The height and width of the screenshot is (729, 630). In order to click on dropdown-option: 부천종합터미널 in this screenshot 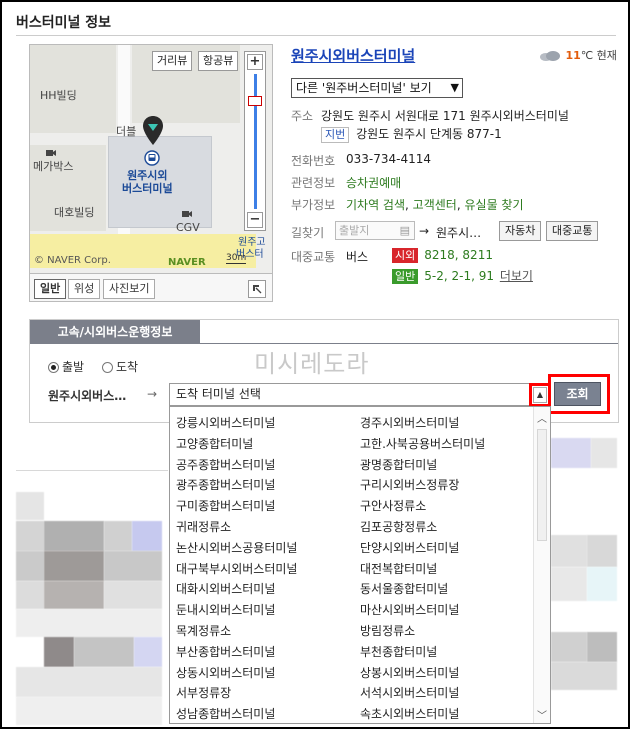, I will do `click(398, 651)`.